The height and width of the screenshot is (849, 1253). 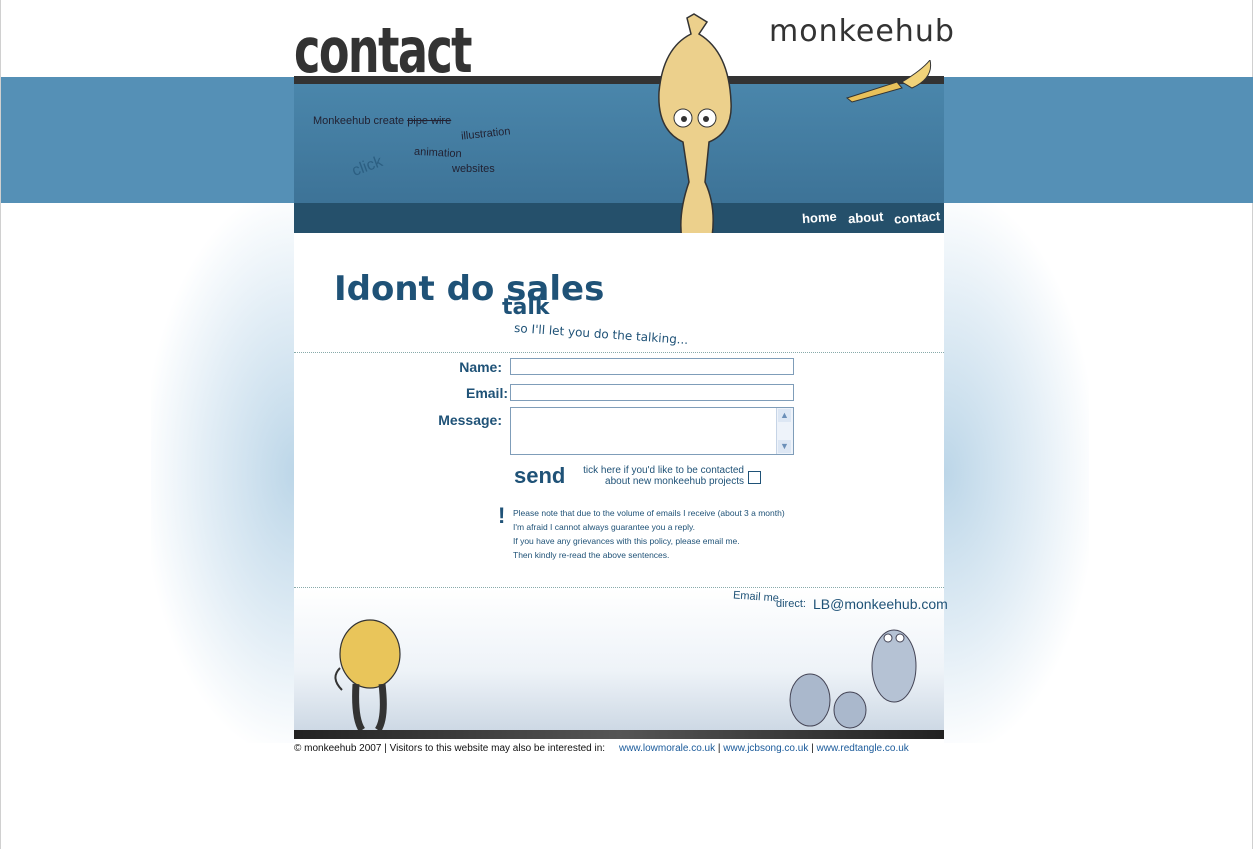 I want to click on tag-animation: animation, so click(x=437, y=153).